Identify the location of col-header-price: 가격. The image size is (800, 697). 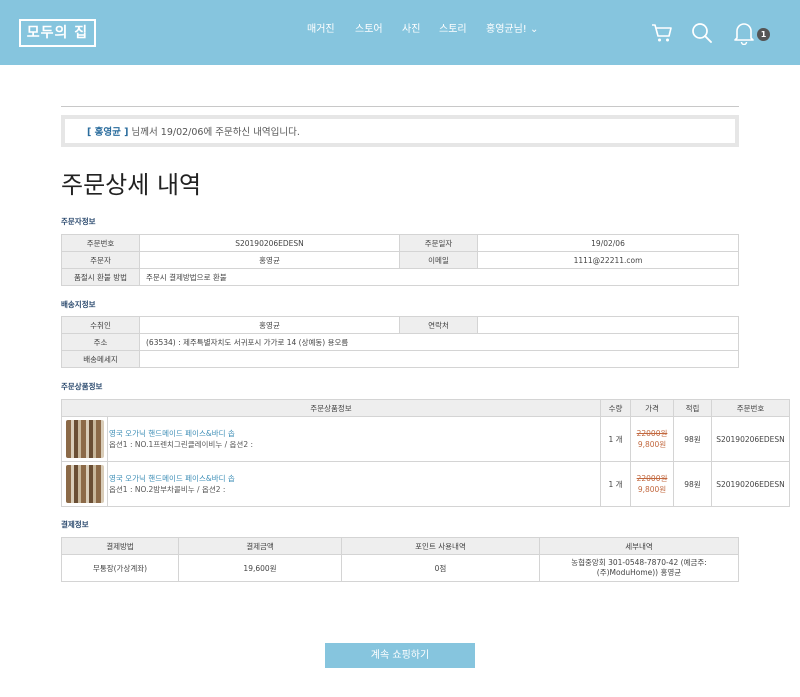
(652, 408).